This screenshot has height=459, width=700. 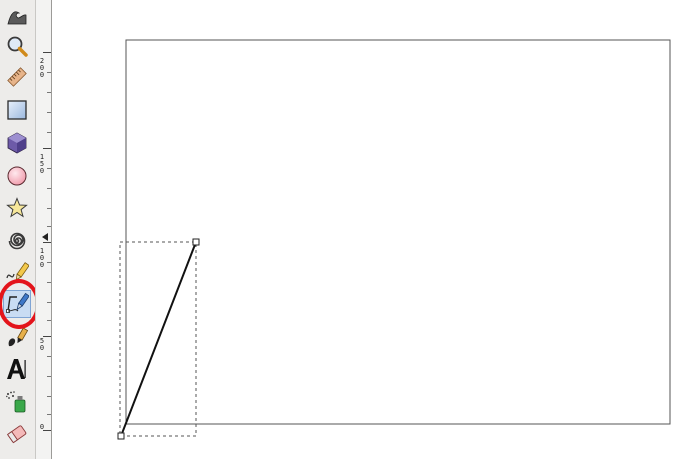 I want to click on calligraphy-tool-button, so click(x=17, y=338).